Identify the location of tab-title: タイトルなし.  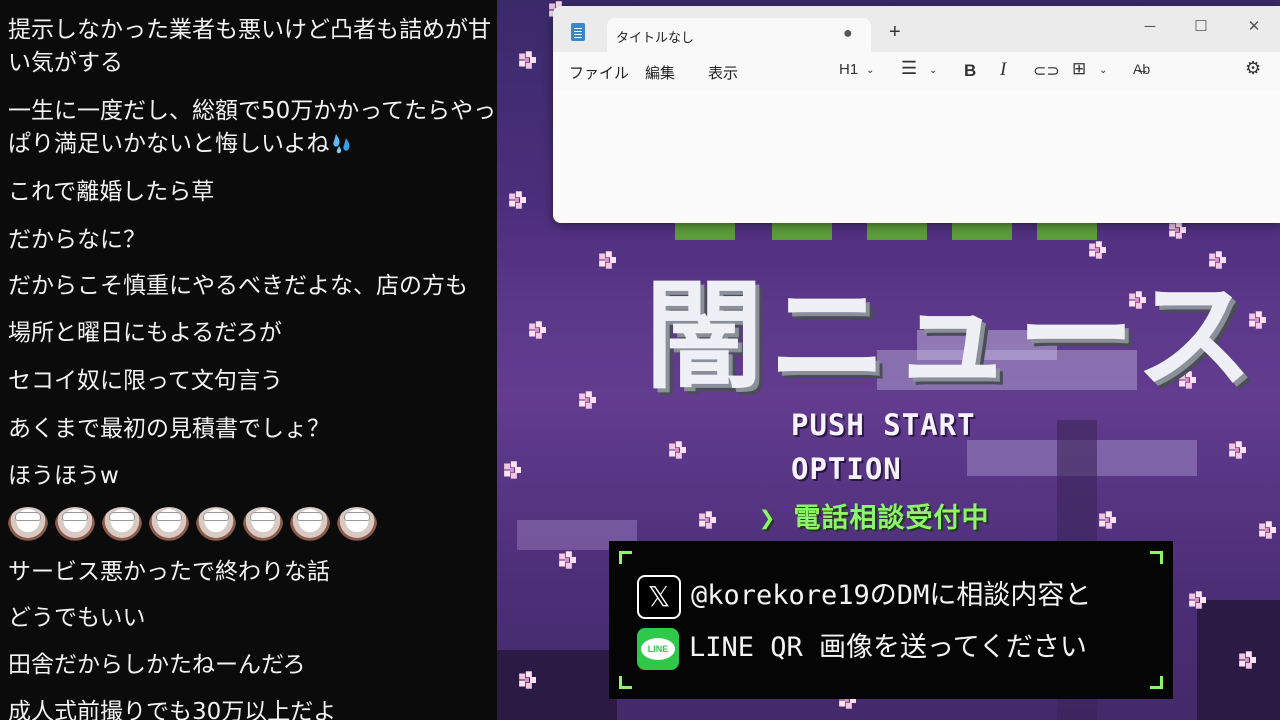
(655, 37).